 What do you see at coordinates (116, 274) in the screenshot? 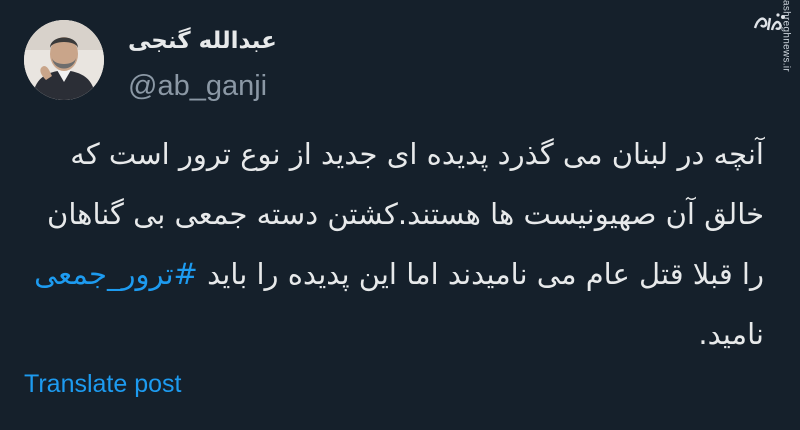
I see `hashtag-link: #ترور_جمعی` at bounding box center [116, 274].